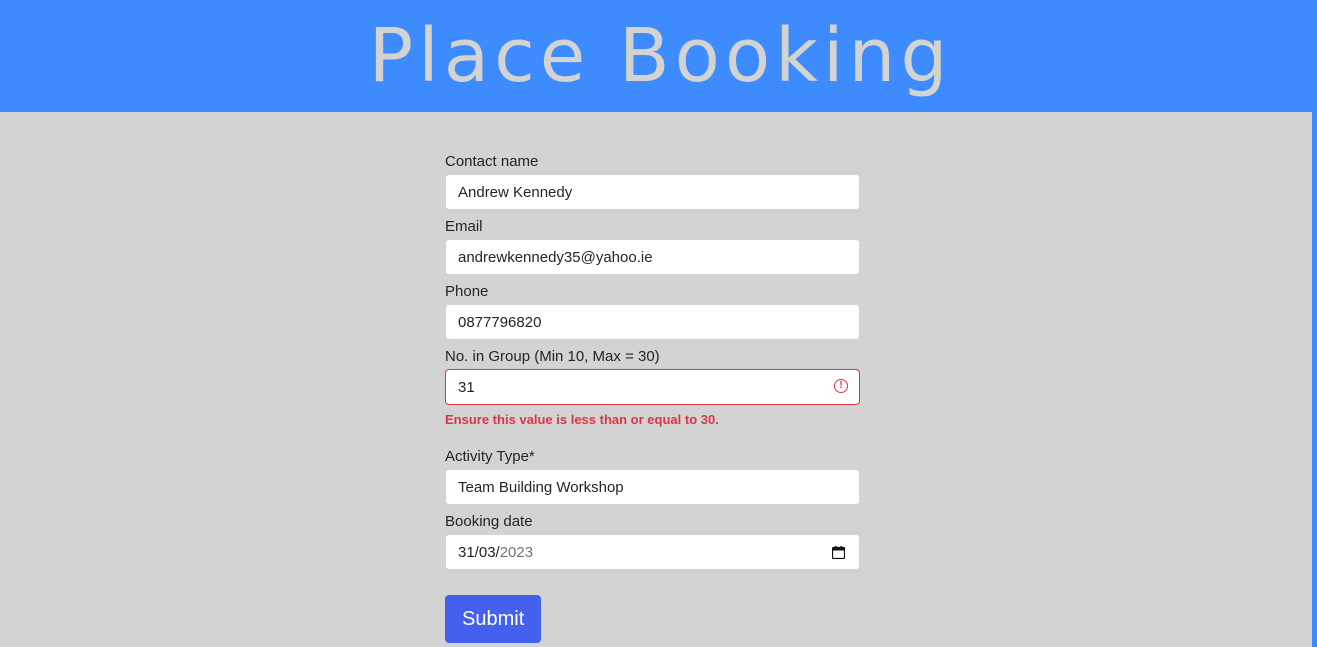 This screenshot has width=1317, height=647. What do you see at coordinates (490, 456) in the screenshot?
I see `activity-type-label: Activity Type*` at bounding box center [490, 456].